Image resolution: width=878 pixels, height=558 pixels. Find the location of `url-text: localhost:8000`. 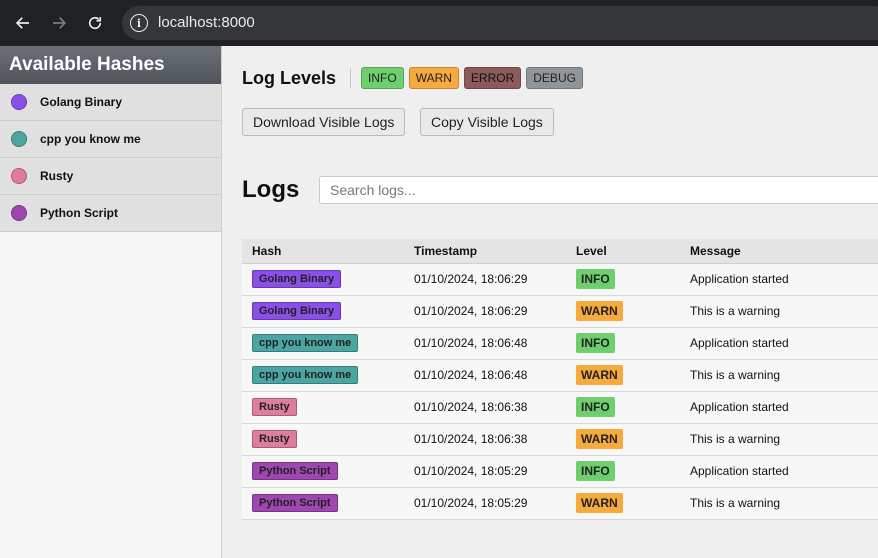

url-text: localhost:8000 is located at coordinates (206, 22).